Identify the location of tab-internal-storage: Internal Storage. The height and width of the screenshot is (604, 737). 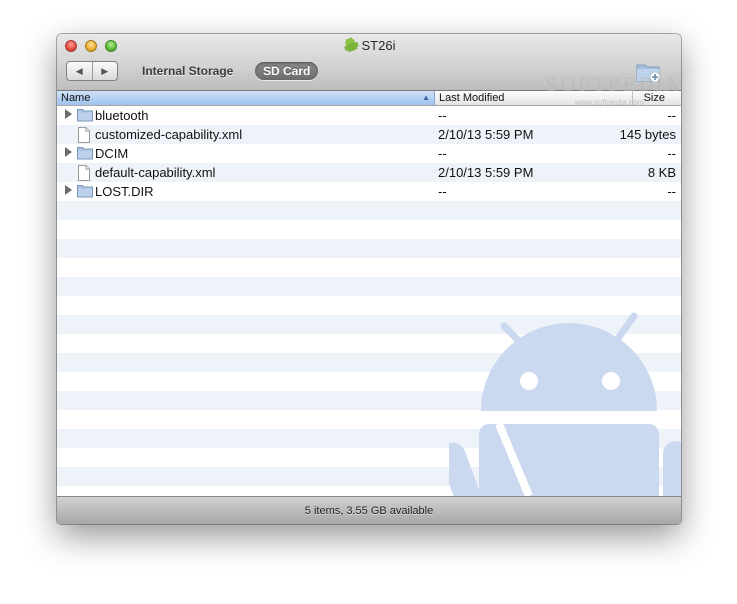
(187, 71).